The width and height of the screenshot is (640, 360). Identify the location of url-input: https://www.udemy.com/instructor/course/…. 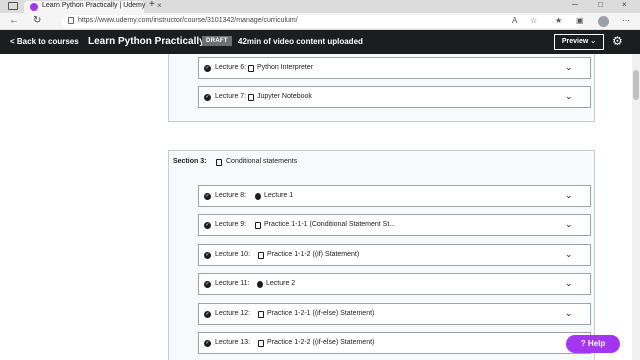
(322, 21).